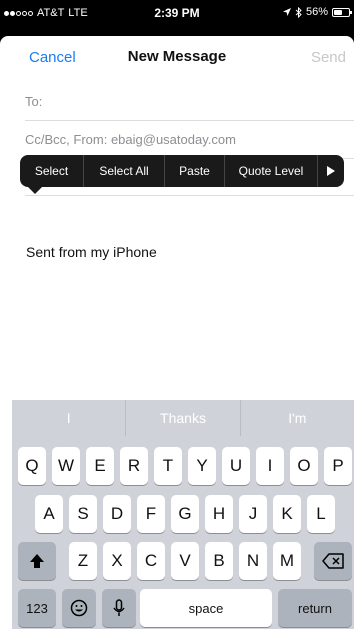  I want to click on send-button: Send, so click(328, 57).